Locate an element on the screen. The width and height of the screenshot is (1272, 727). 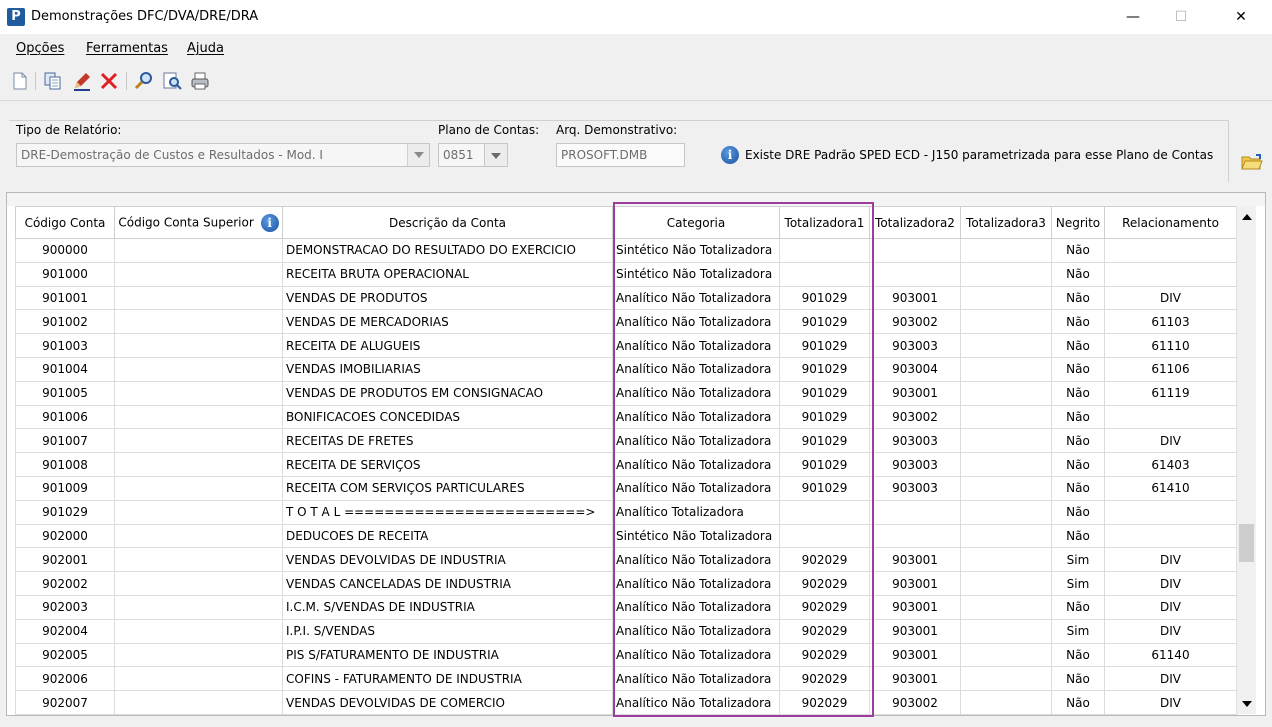
col-header-totalizadora2: Totalizadora2 is located at coordinates (915, 222).